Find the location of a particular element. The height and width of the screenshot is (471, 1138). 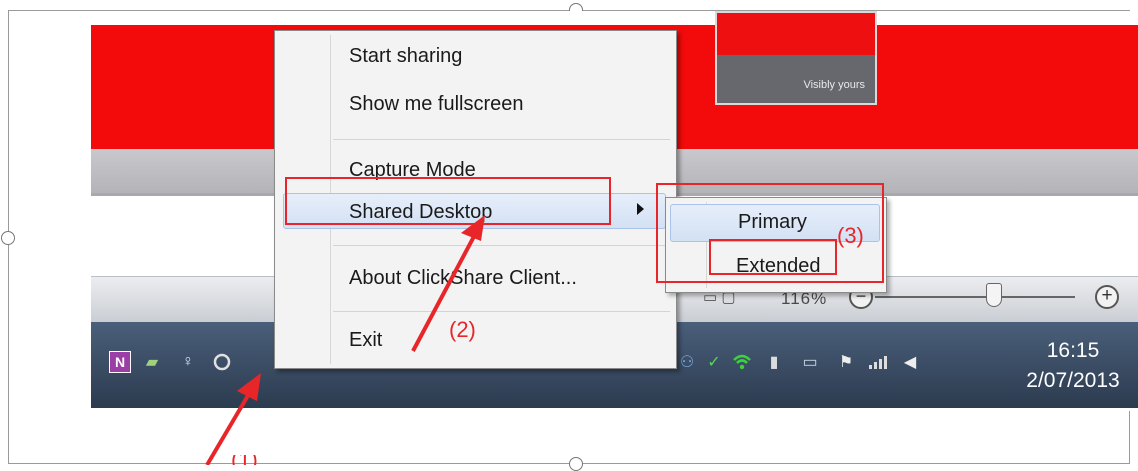

annotation-box-shared-desktop is located at coordinates (448, 201).